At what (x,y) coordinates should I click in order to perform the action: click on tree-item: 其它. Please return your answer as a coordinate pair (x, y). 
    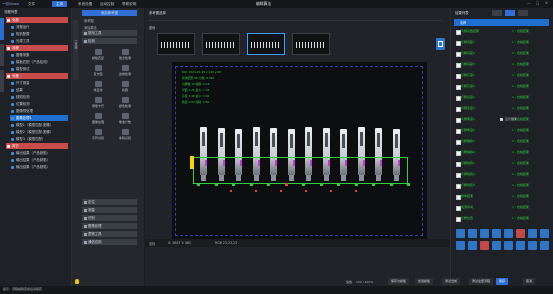
    Looking at the image, I should click on (37, 146).